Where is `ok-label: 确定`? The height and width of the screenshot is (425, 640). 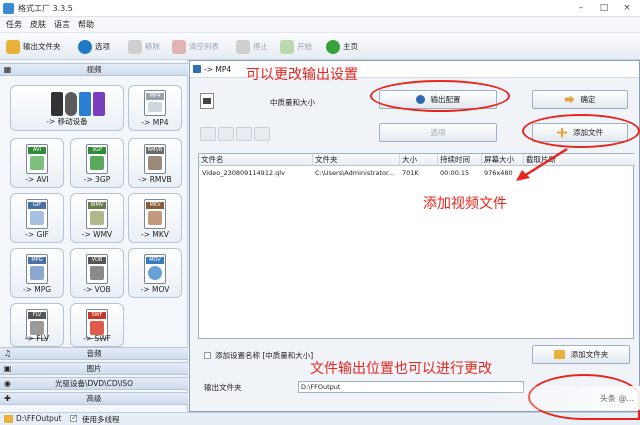 ok-label: 确定 is located at coordinates (588, 99).